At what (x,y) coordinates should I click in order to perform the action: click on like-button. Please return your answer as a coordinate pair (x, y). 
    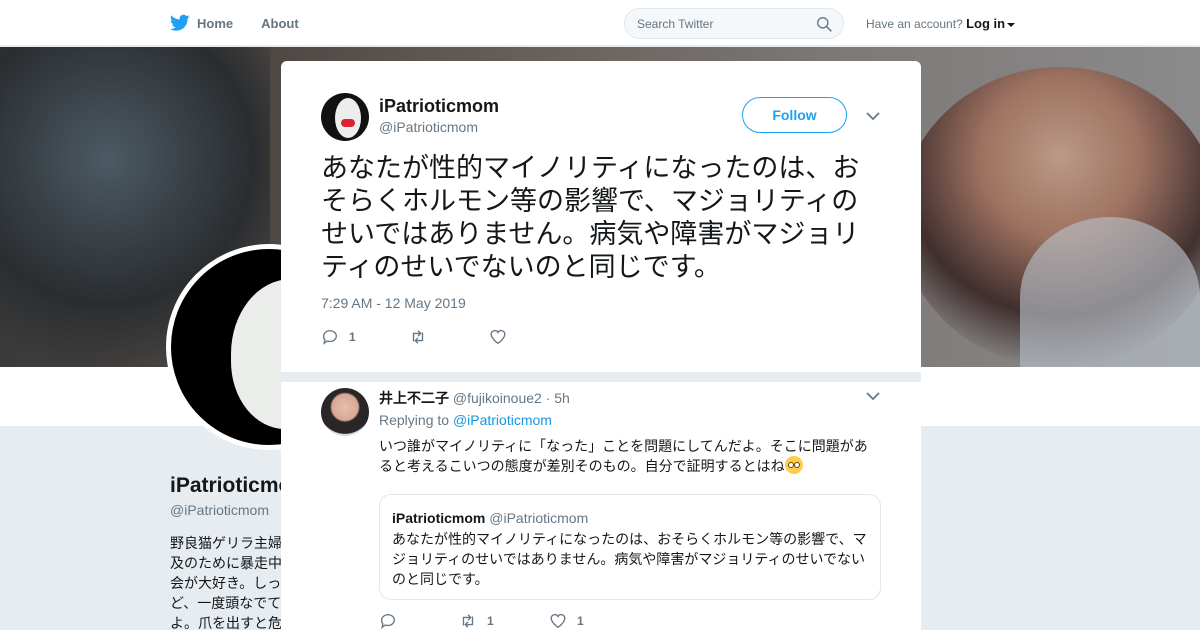
    Looking at the image, I should click on (498, 337).